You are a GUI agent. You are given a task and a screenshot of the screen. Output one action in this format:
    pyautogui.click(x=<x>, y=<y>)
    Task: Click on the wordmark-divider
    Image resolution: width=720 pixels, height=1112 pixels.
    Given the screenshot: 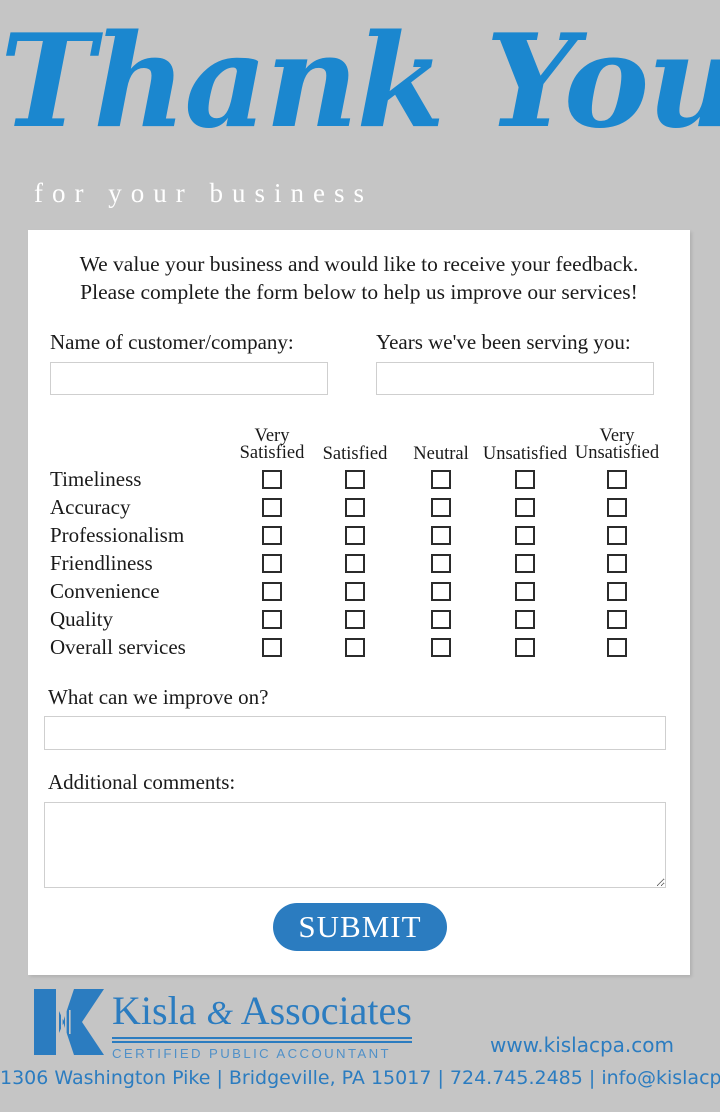 What is the action you would take?
    pyautogui.click(x=262, y=1040)
    